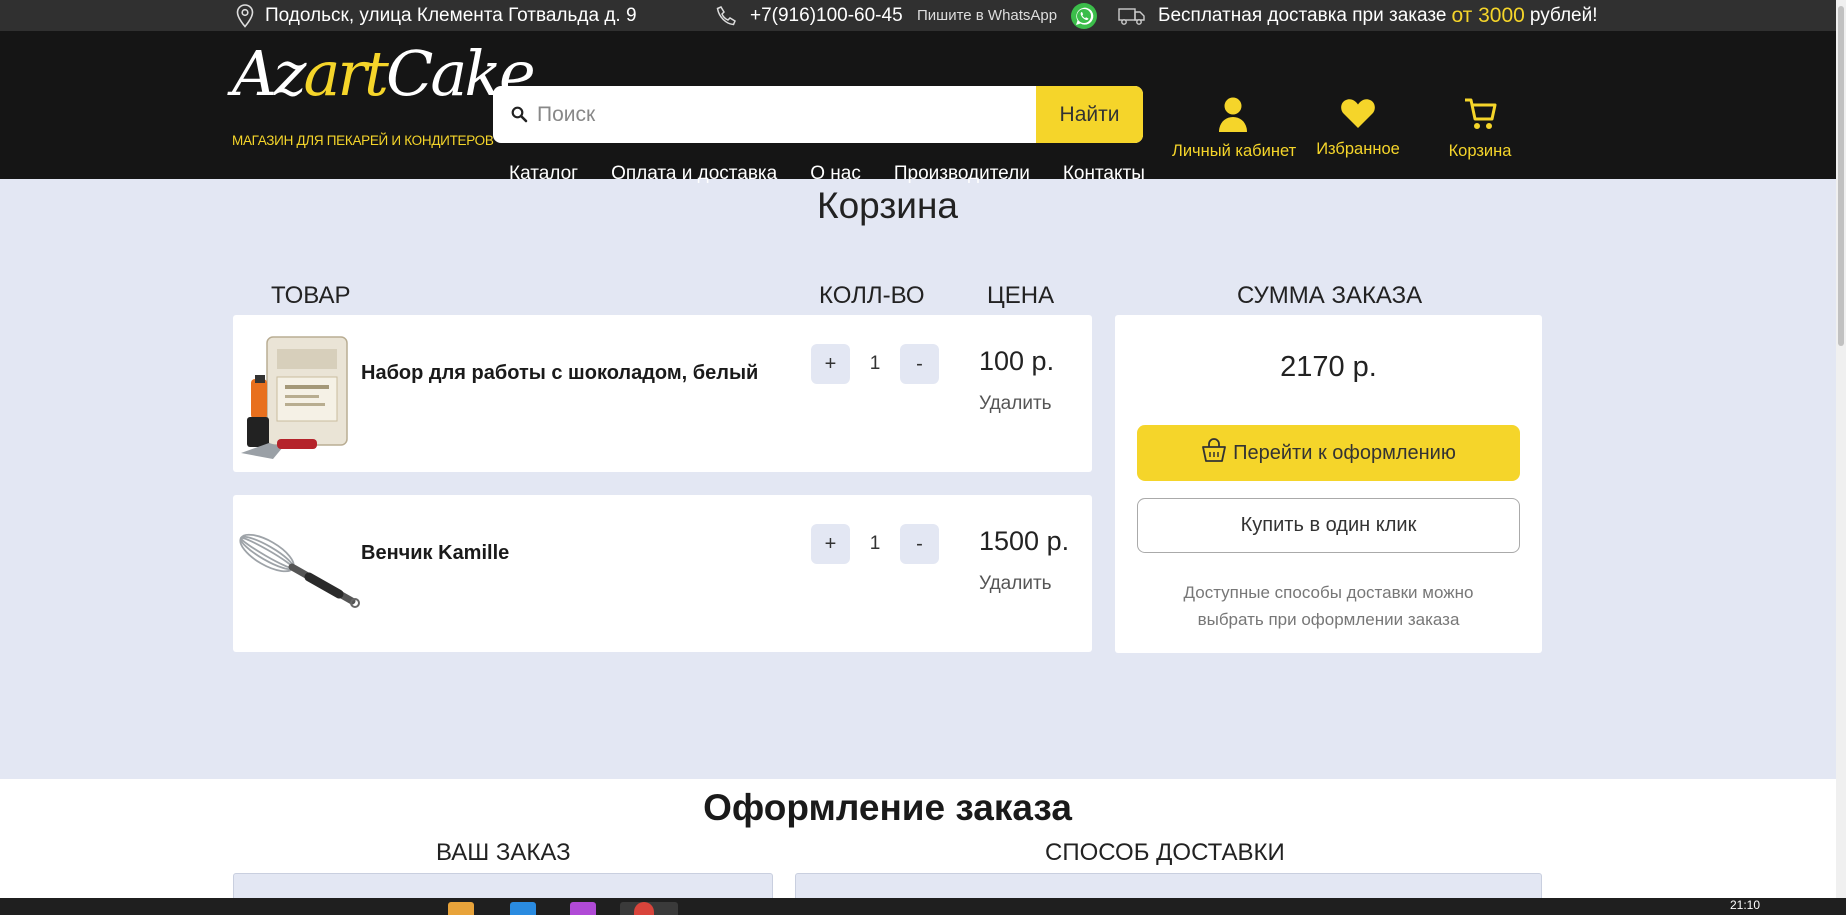 The width and height of the screenshot is (1846, 915). I want to click on cart-item: Венчик Kamille + 1 - 1500 р. Удалить, so click(662, 573).